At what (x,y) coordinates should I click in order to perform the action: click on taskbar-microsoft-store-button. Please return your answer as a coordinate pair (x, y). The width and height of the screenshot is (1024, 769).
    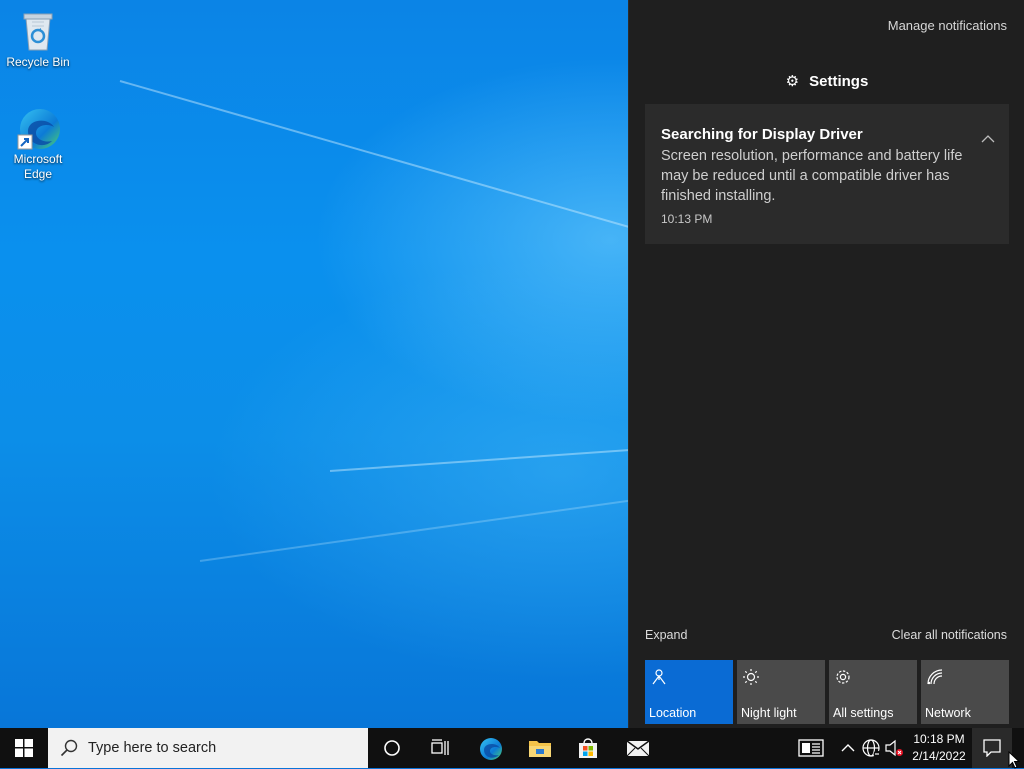
    Looking at the image, I should click on (588, 748).